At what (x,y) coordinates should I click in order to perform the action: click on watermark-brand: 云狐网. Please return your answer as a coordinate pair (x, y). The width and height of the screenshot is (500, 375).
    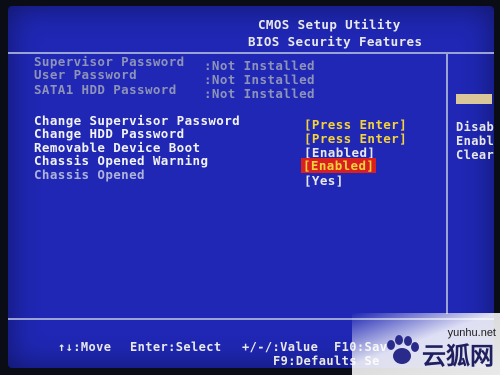
    Looking at the image, I should click on (458, 356).